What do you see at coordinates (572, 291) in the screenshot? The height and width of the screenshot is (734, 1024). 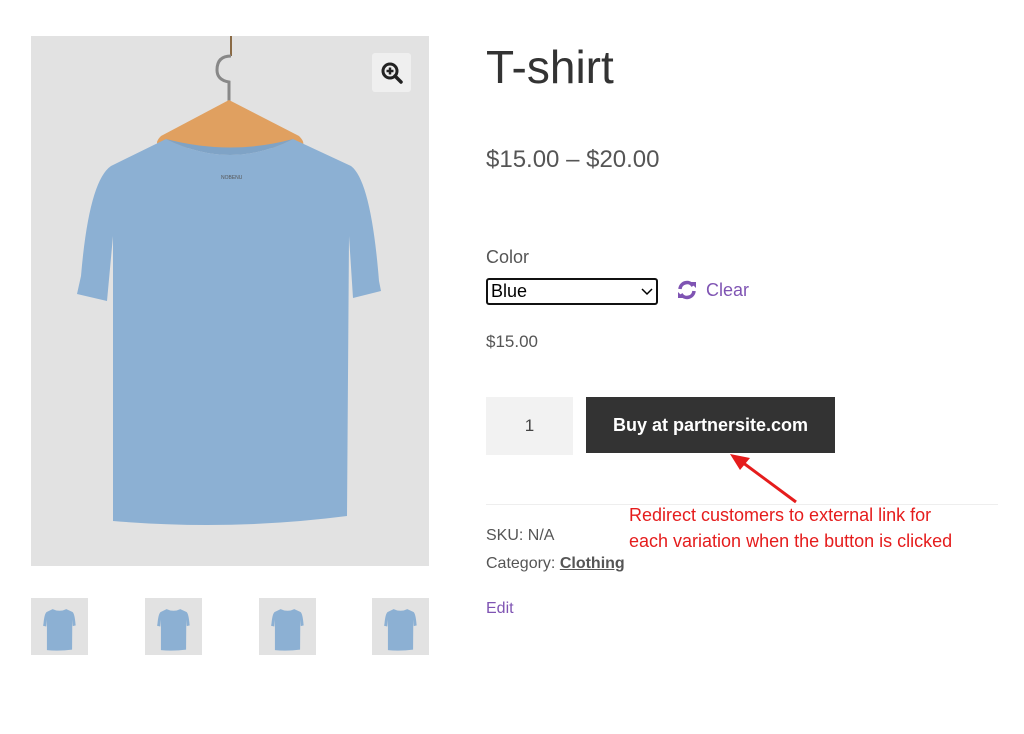 I see `color-select: Blue` at bounding box center [572, 291].